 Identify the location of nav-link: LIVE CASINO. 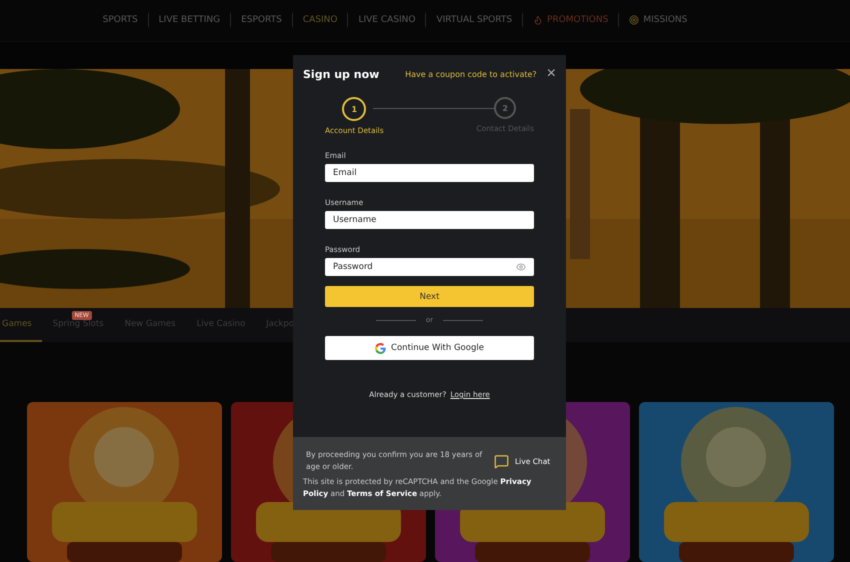
(386, 20).